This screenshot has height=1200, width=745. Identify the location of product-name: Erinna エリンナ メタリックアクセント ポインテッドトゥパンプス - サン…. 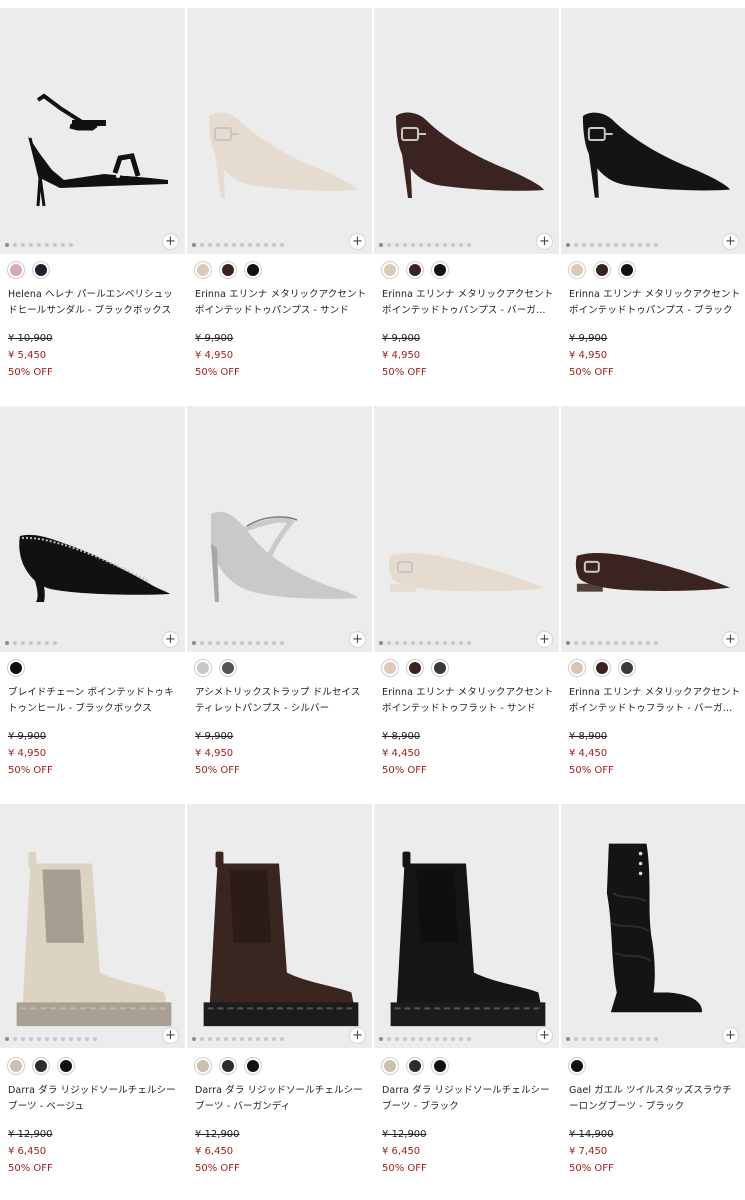
(281, 303).